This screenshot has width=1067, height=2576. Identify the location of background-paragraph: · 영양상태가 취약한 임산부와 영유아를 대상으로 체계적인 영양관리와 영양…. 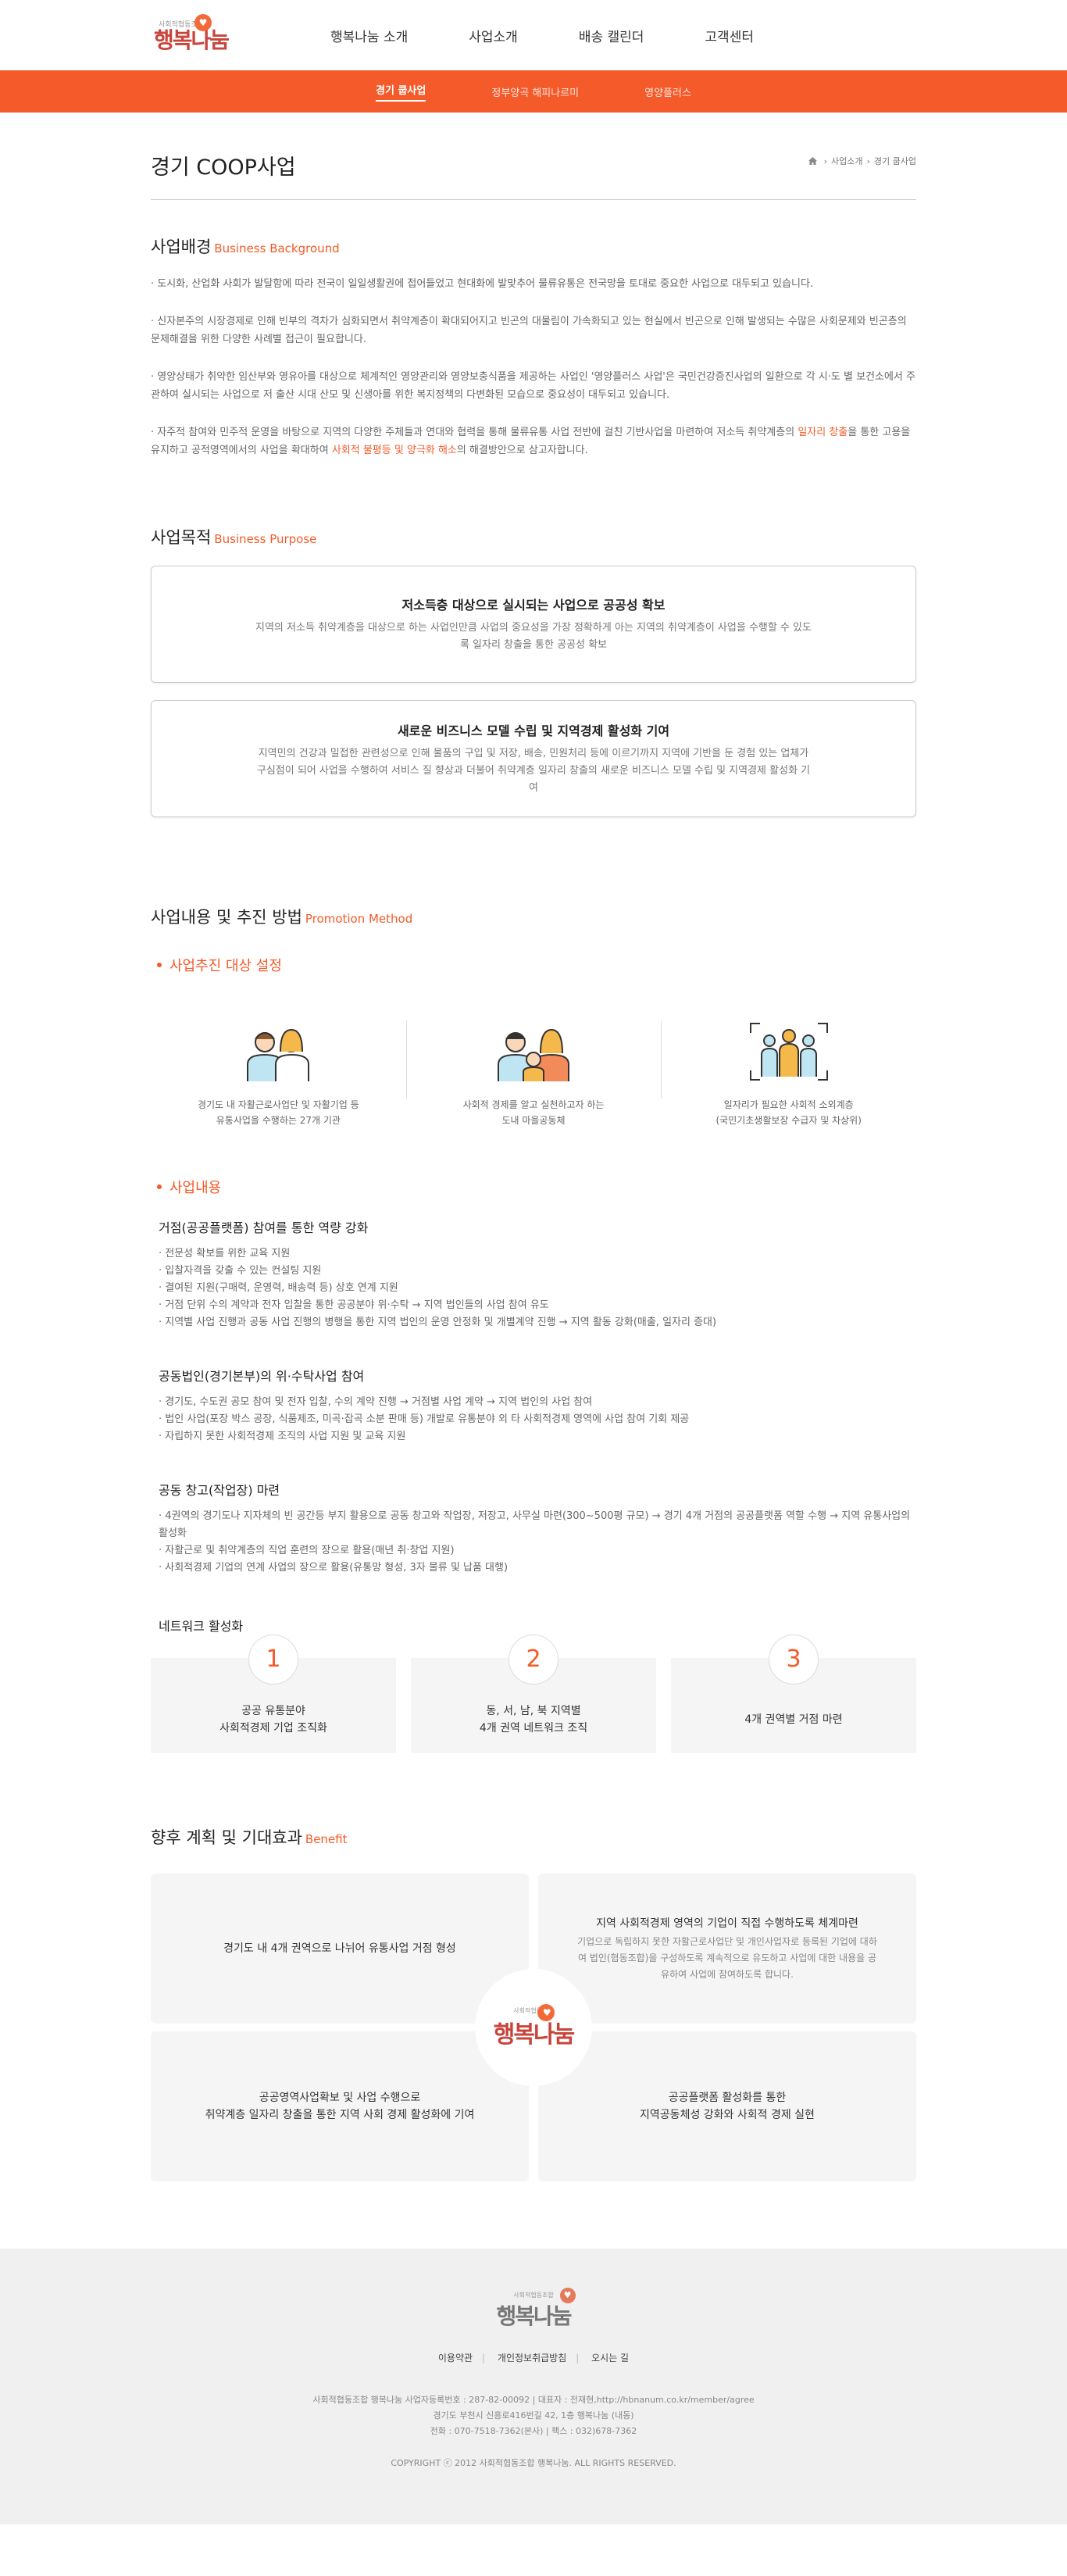
(533, 386).